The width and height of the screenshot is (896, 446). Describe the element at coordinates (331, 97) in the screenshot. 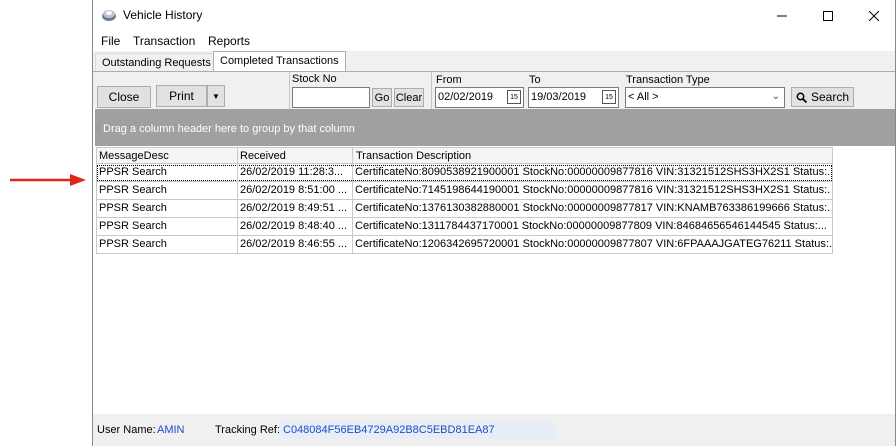

I see `stock-no-input` at that location.